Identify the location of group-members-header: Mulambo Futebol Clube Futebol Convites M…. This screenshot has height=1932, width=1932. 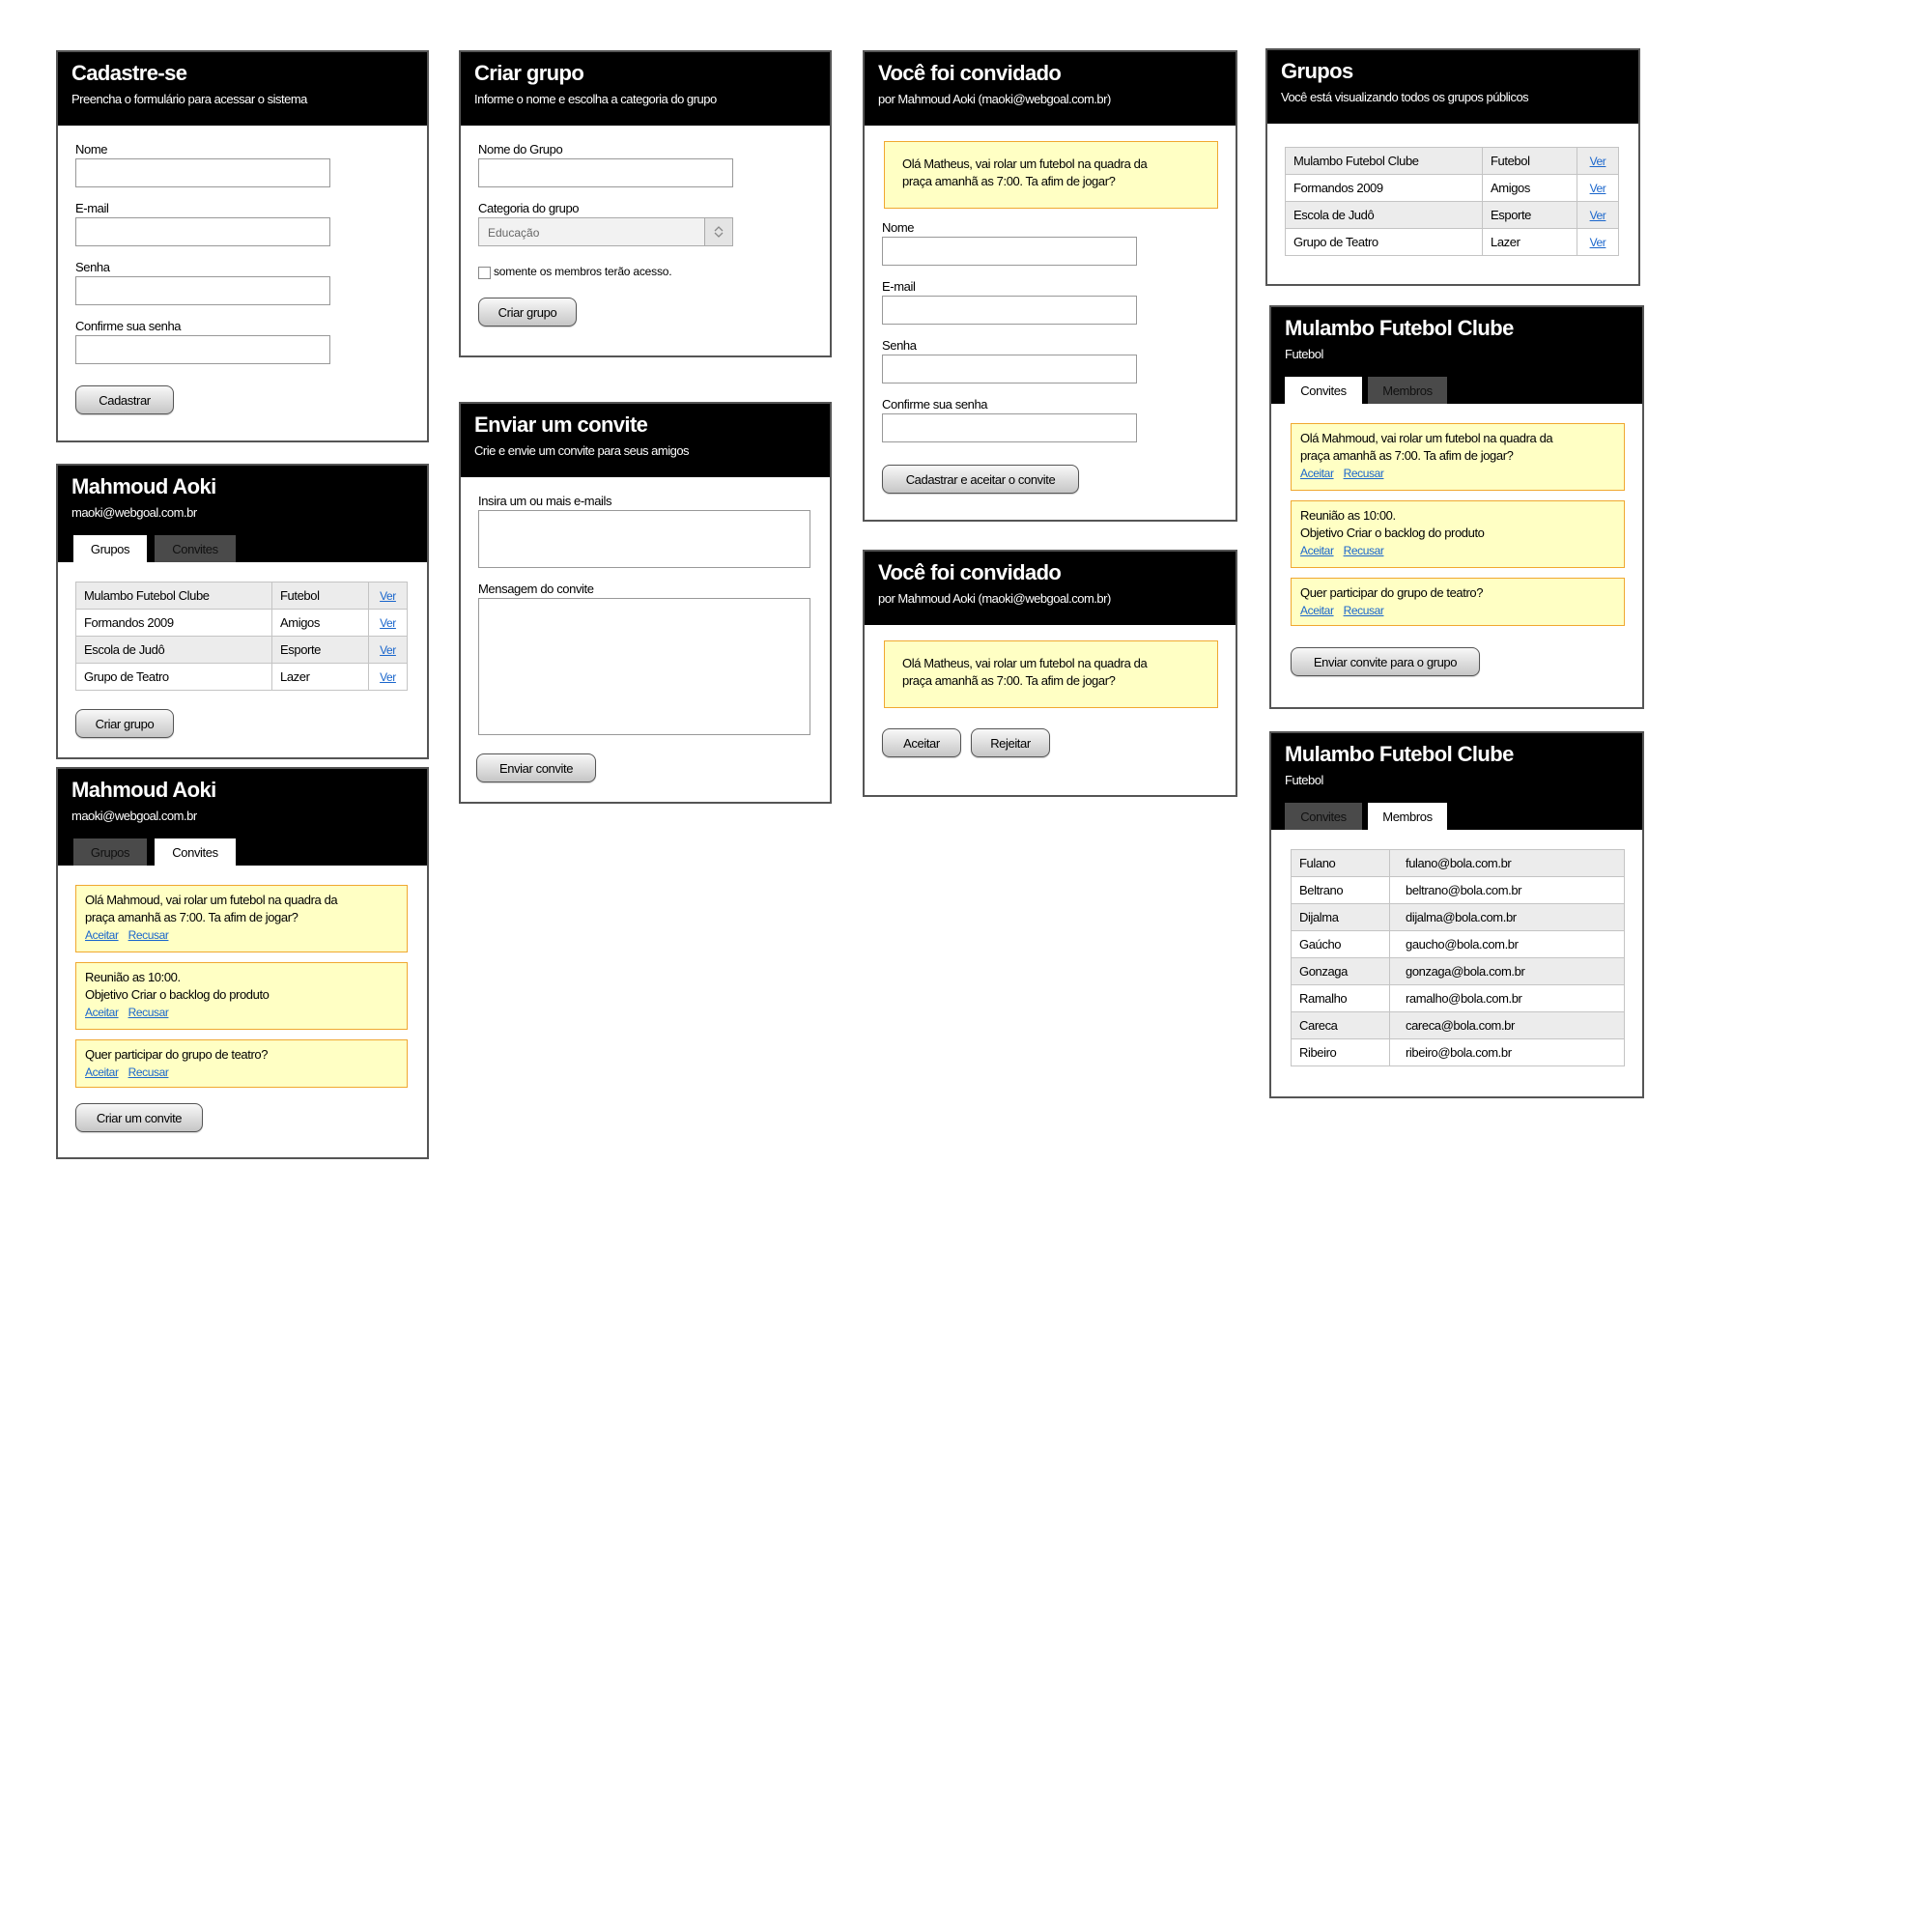
(1456, 781).